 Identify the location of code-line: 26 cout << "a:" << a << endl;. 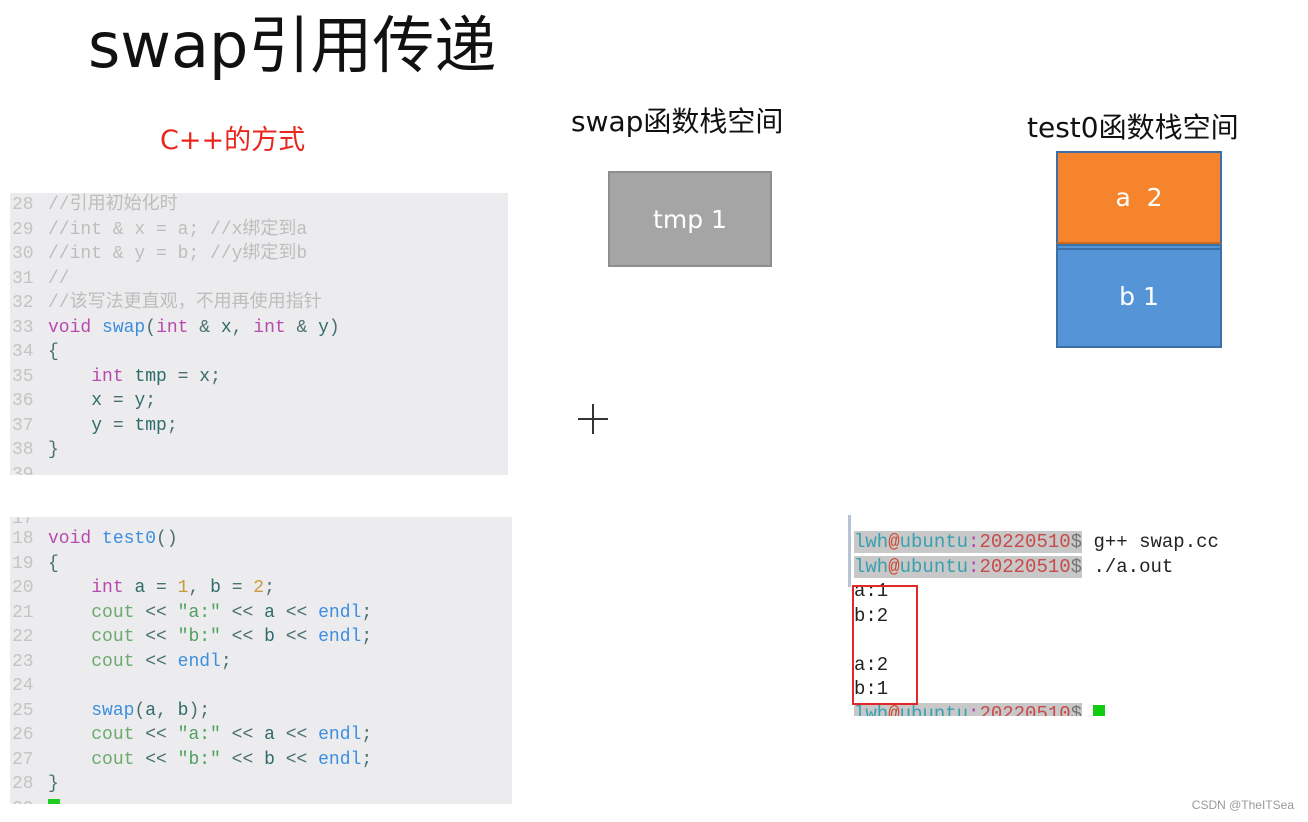
(261, 735).